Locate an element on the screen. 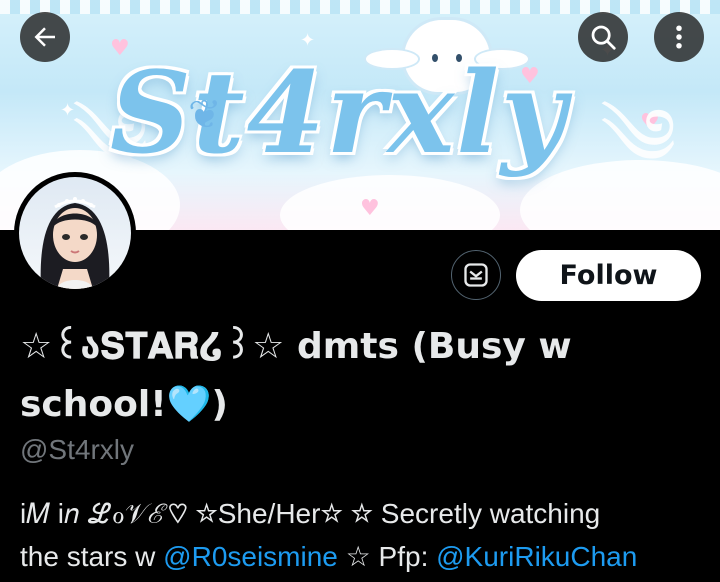 The height and width of the screenshot is (582, 720). heart-icon: ♥ is located at coordinates (370, 208).